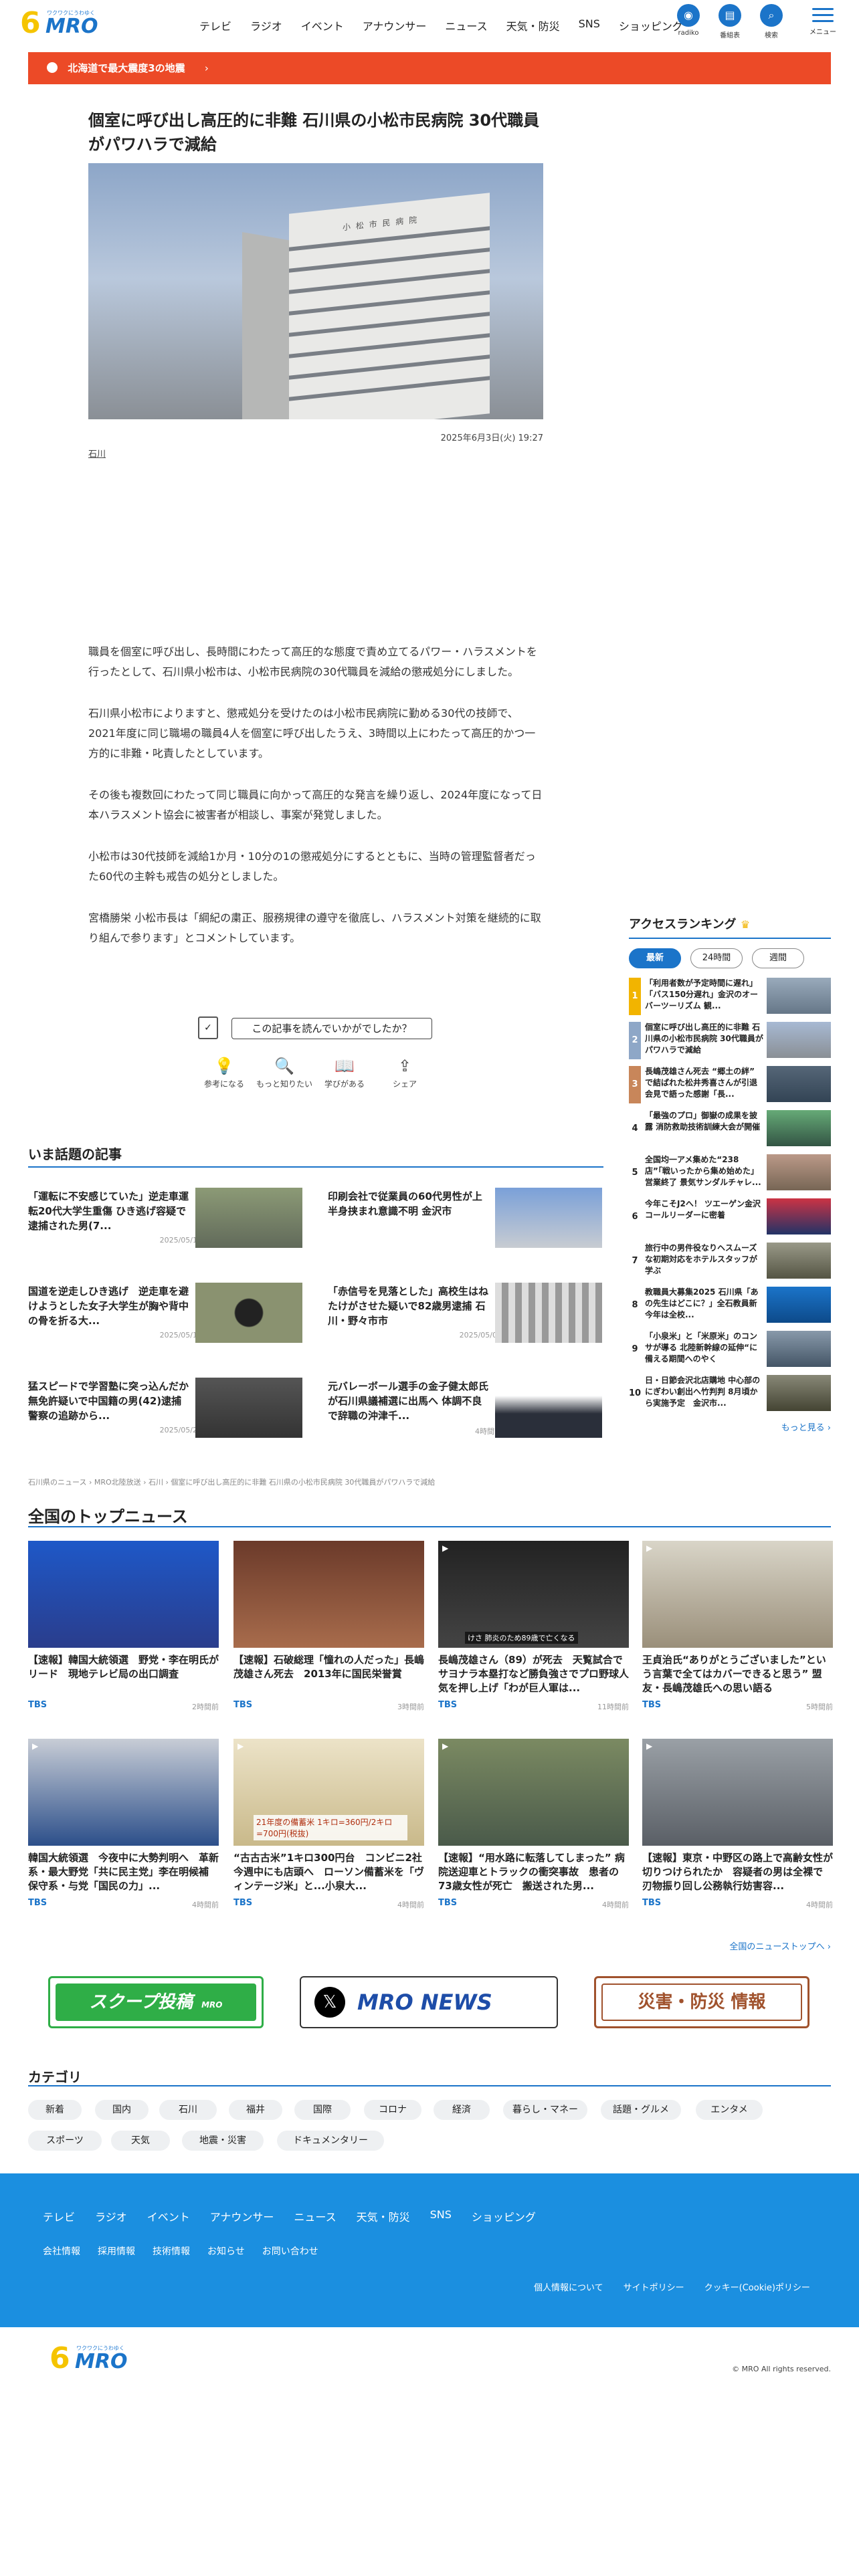 The width and height of the screenshot is (859, 2576). Describe the element at coordinates (462, 2110) in the screenshot. I see `category-chip: 経済` at that location.